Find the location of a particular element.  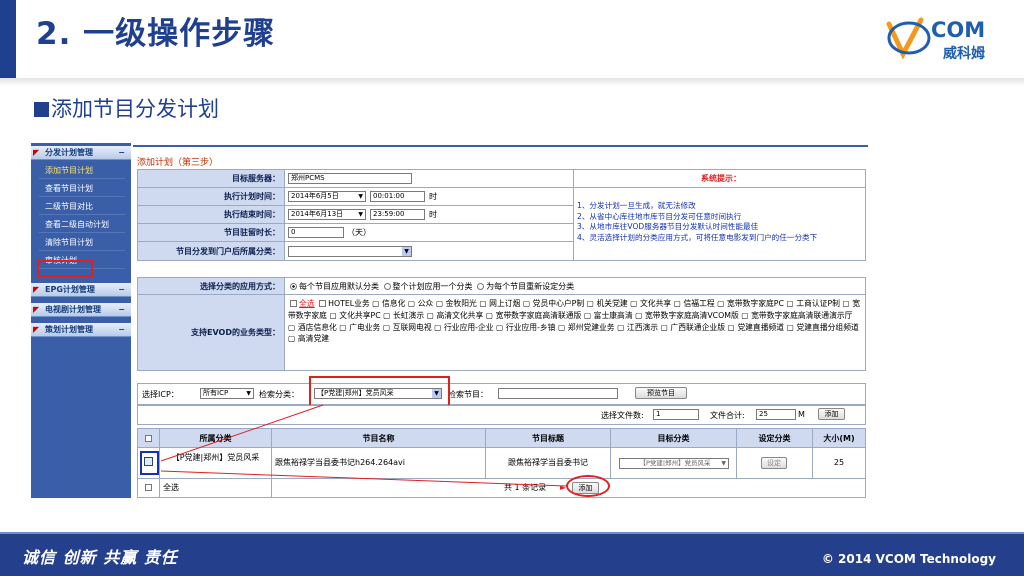

sidebar-item-add-plan: 添加节目计划 is located at coordinates (82, 170).